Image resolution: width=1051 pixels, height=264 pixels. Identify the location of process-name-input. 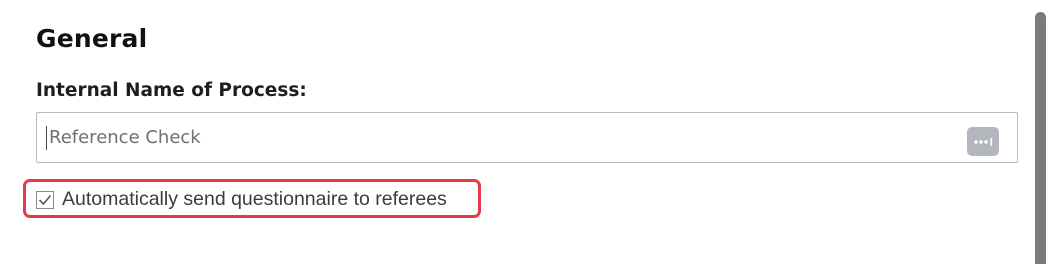
(496, 138).